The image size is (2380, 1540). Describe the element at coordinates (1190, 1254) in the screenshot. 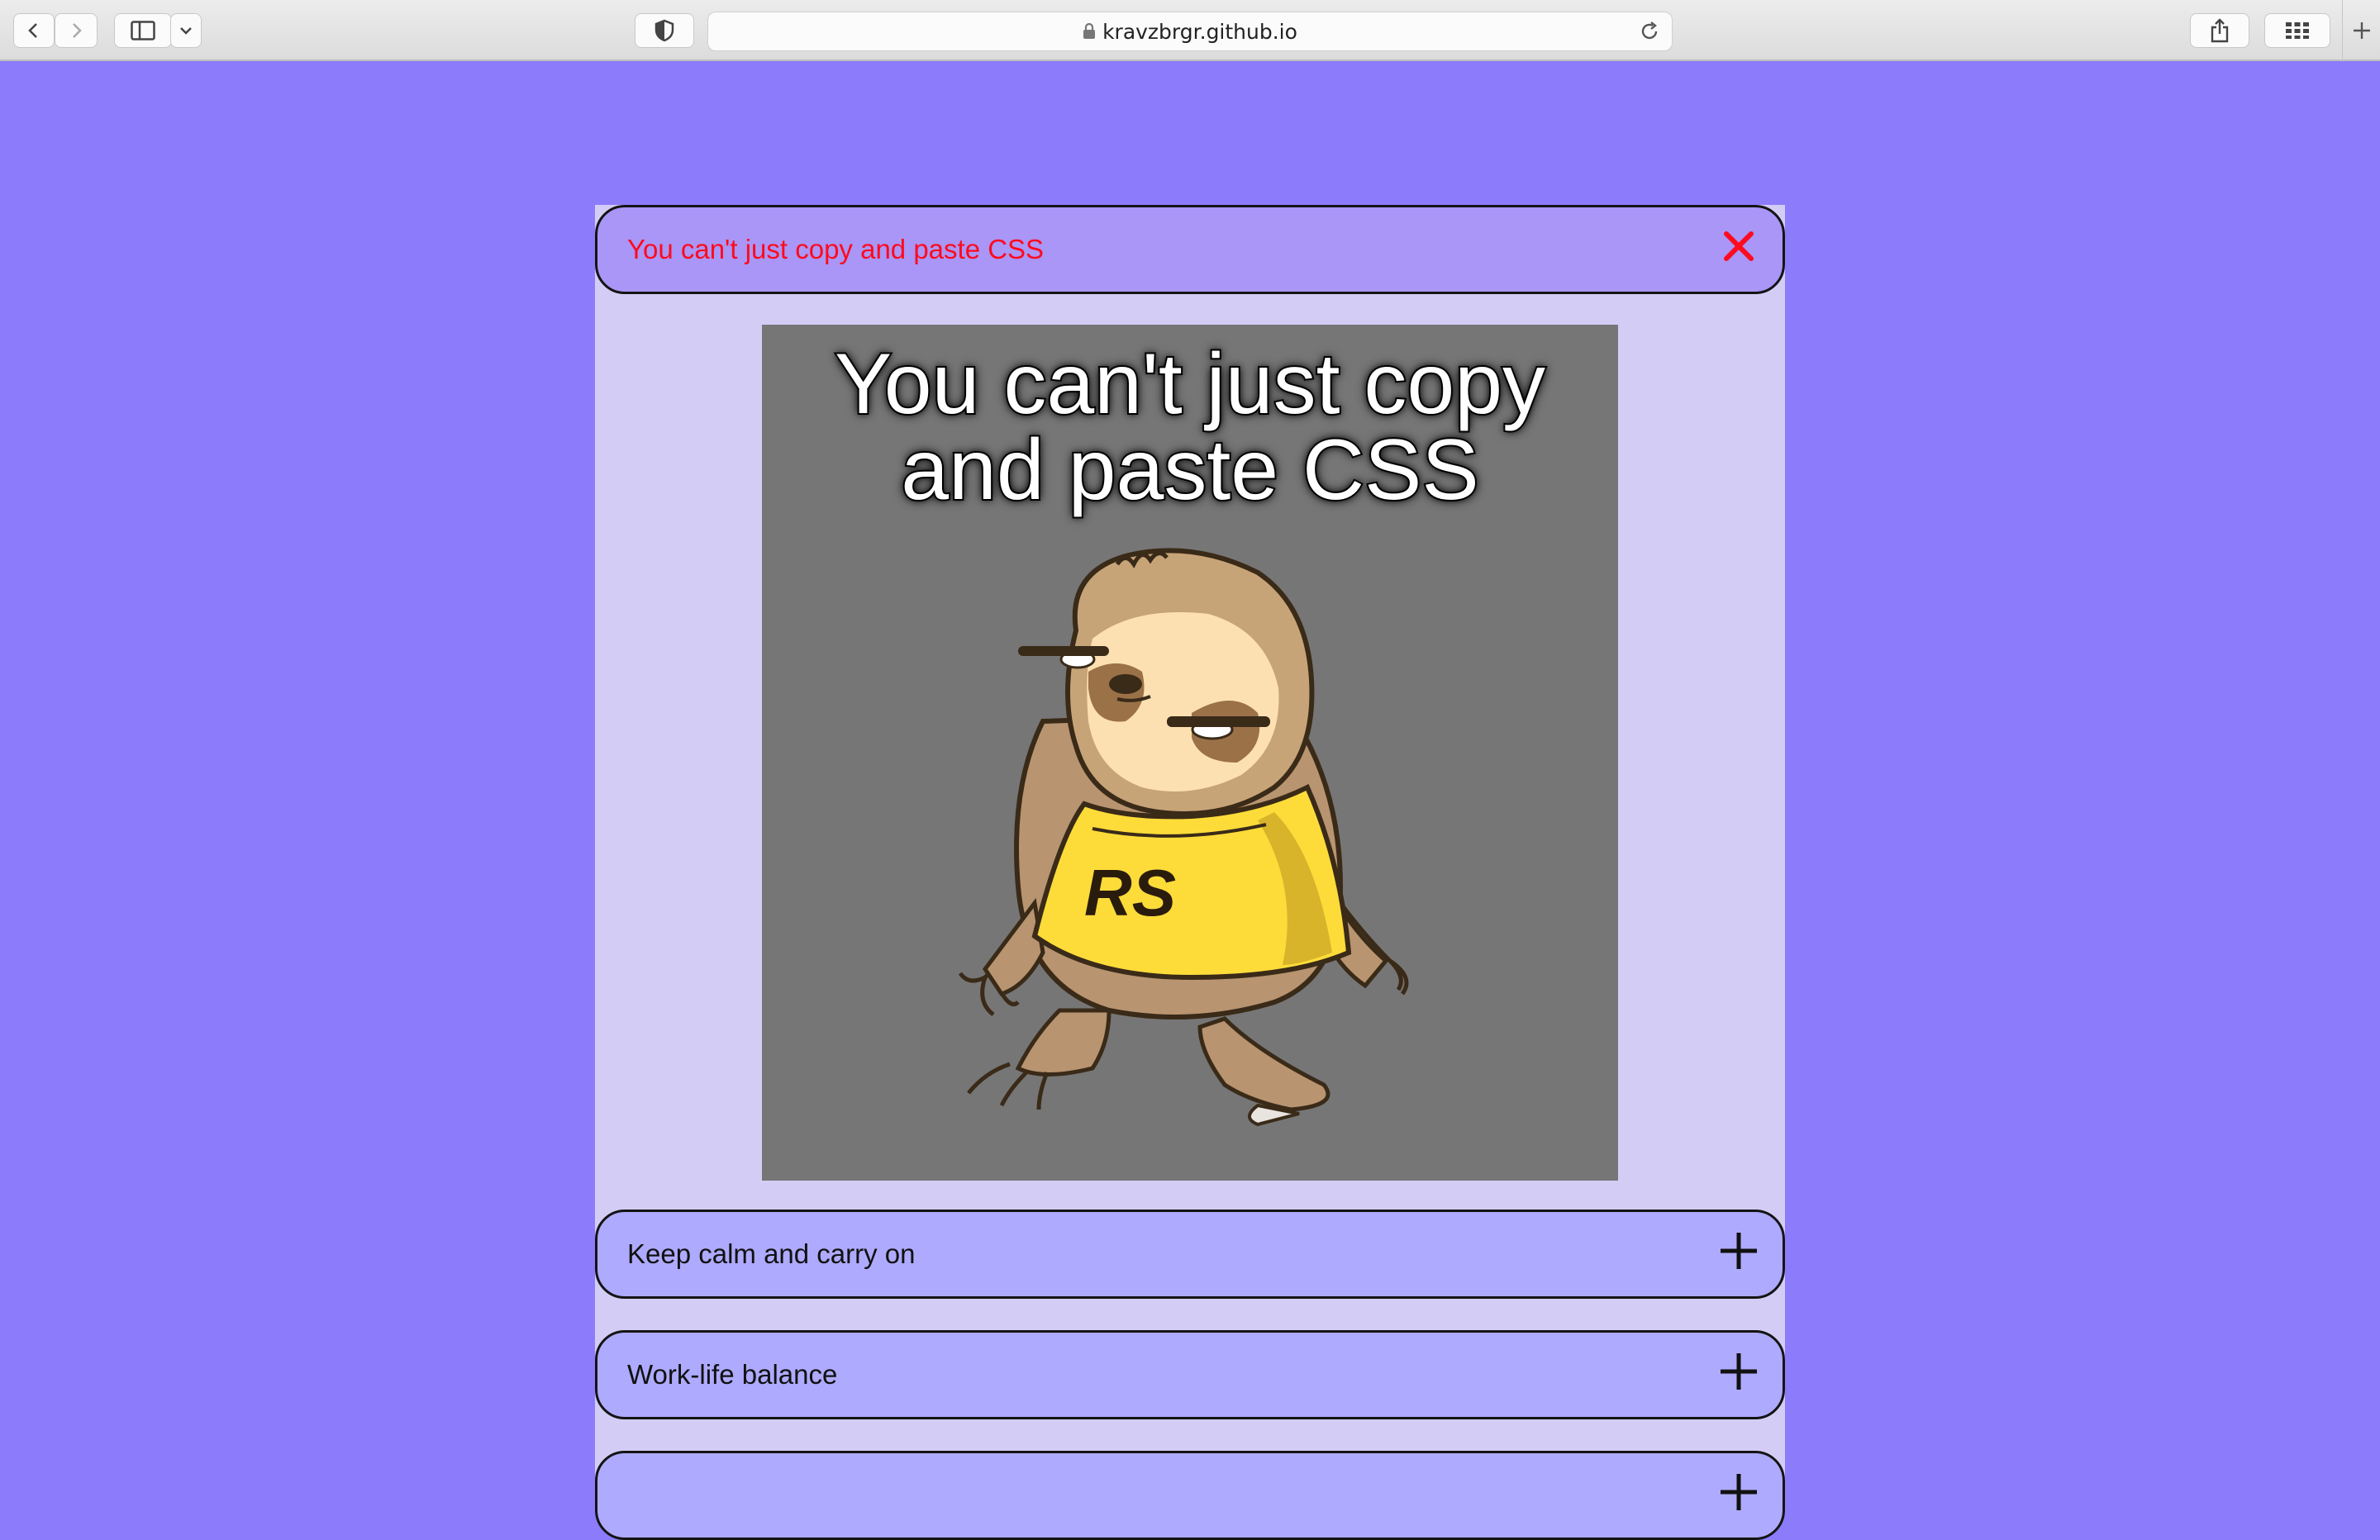

I see `accordion-item-keep-calm: Keep calm and carry on` at that location.